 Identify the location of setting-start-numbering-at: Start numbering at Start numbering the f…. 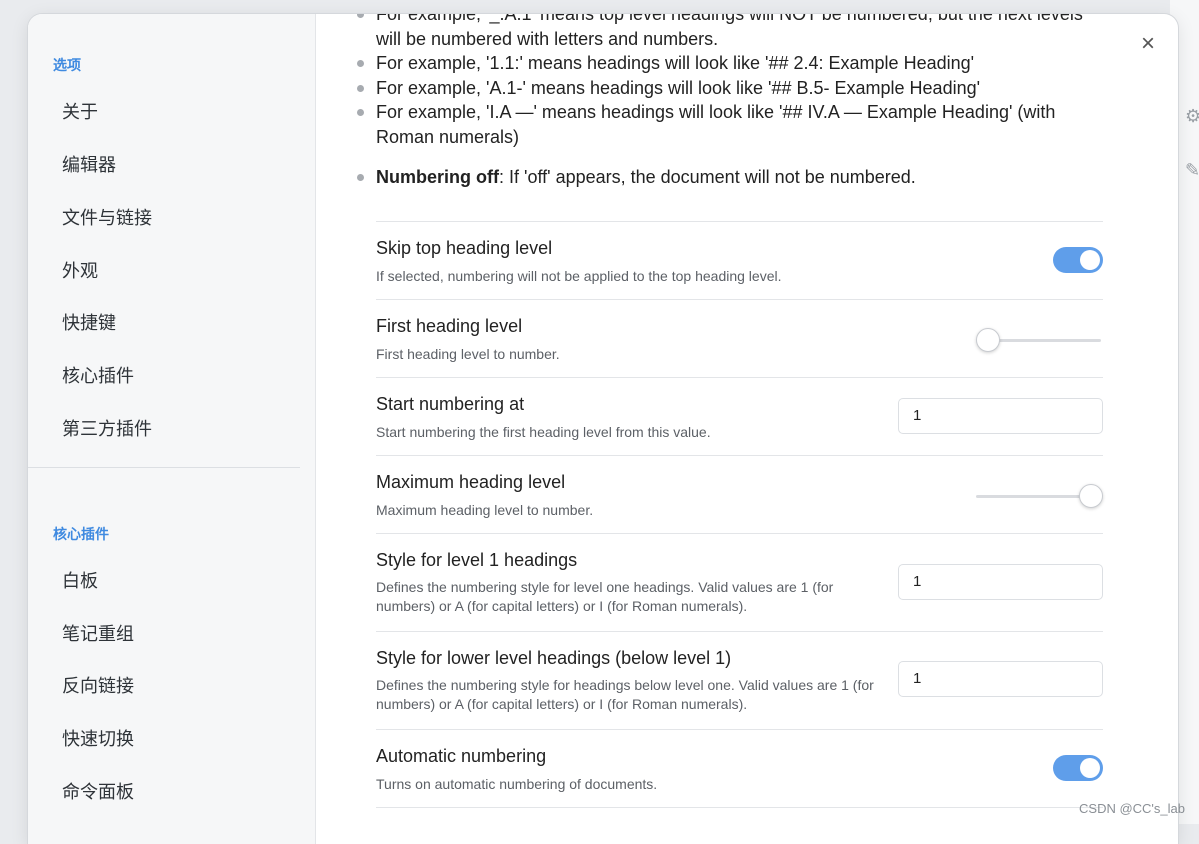
(739, 416).